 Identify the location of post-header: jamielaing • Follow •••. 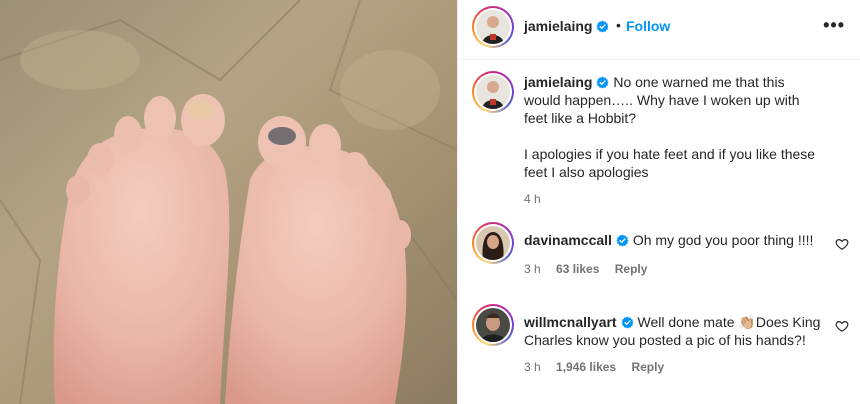
(659, 30).